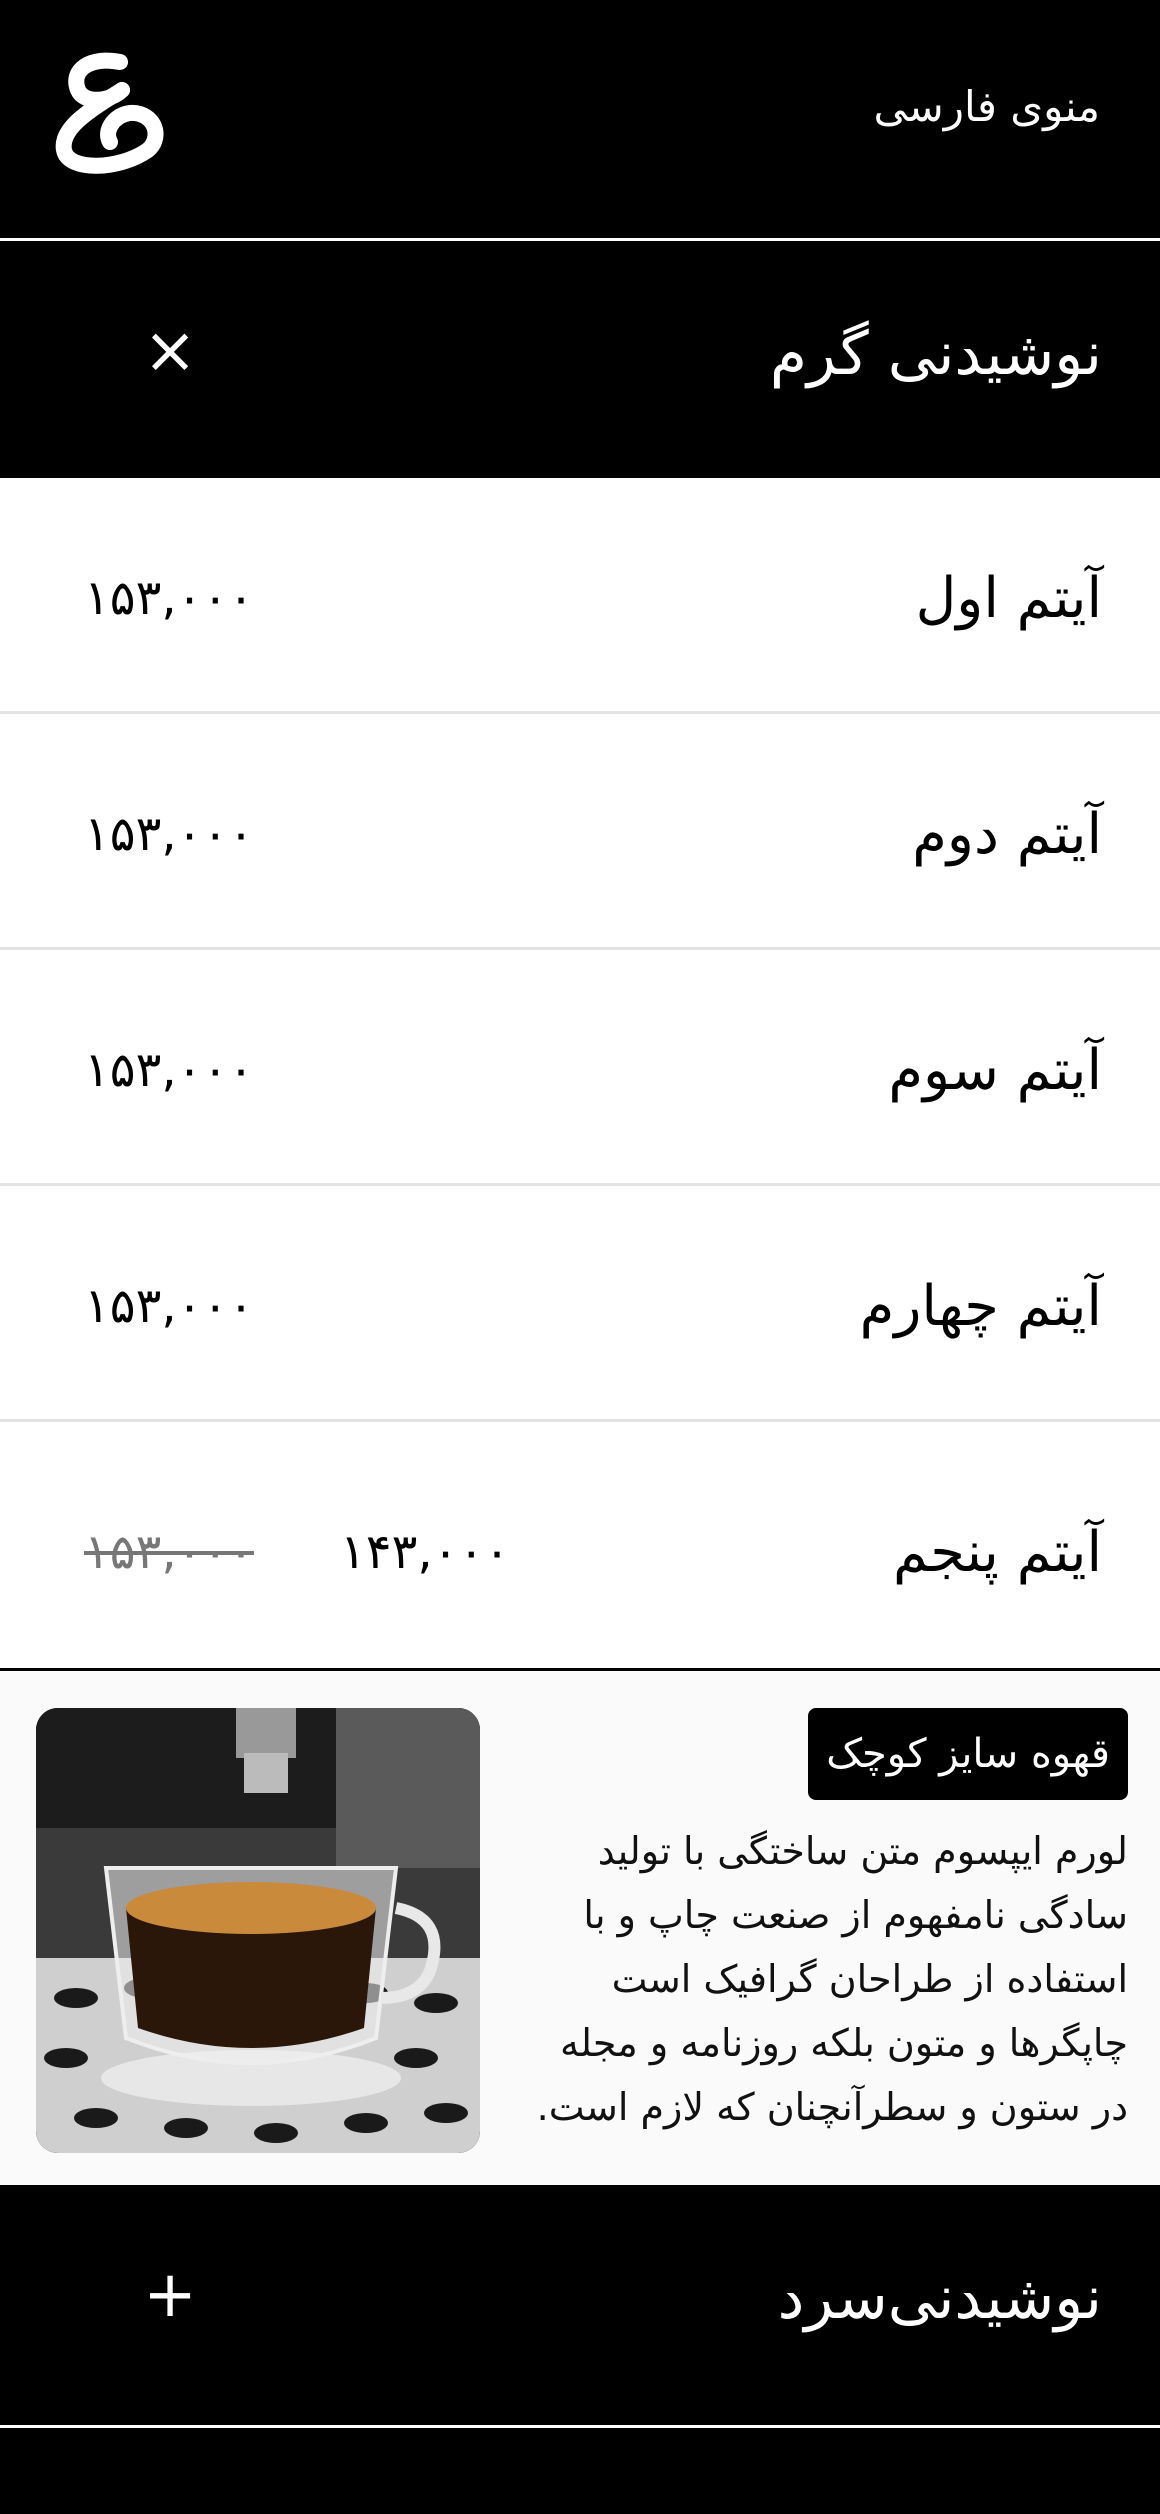 The width and height of the screenshot is (1160, 2514). What do you see at coordinates (580, 2471) in the screenshot?
I see `next-category-header` at bounding box center [580, 2471].